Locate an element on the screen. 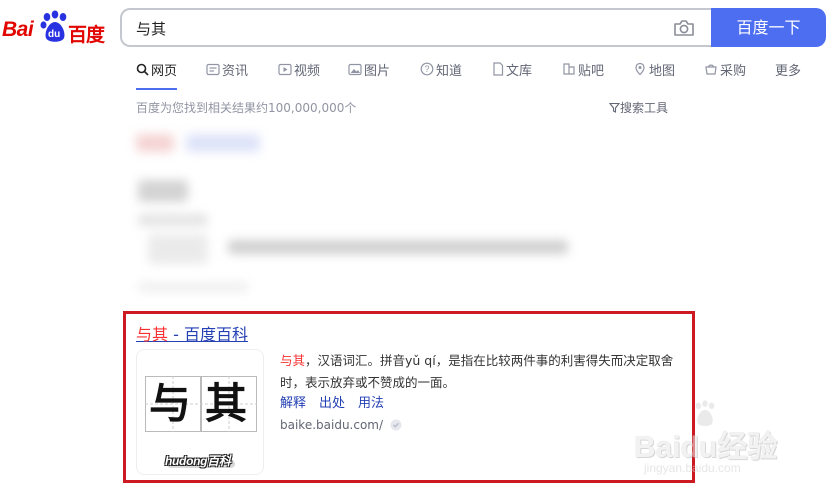  search-tools-button: 搜索工具 is located at coordinates (638, 107).